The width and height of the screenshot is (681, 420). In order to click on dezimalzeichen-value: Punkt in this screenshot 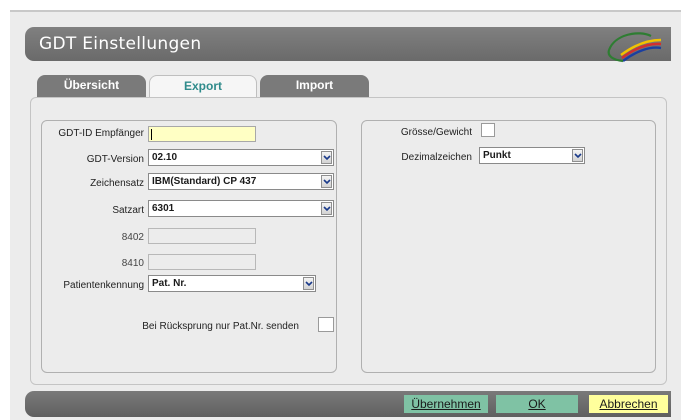, I will do `click(497, 155)`.